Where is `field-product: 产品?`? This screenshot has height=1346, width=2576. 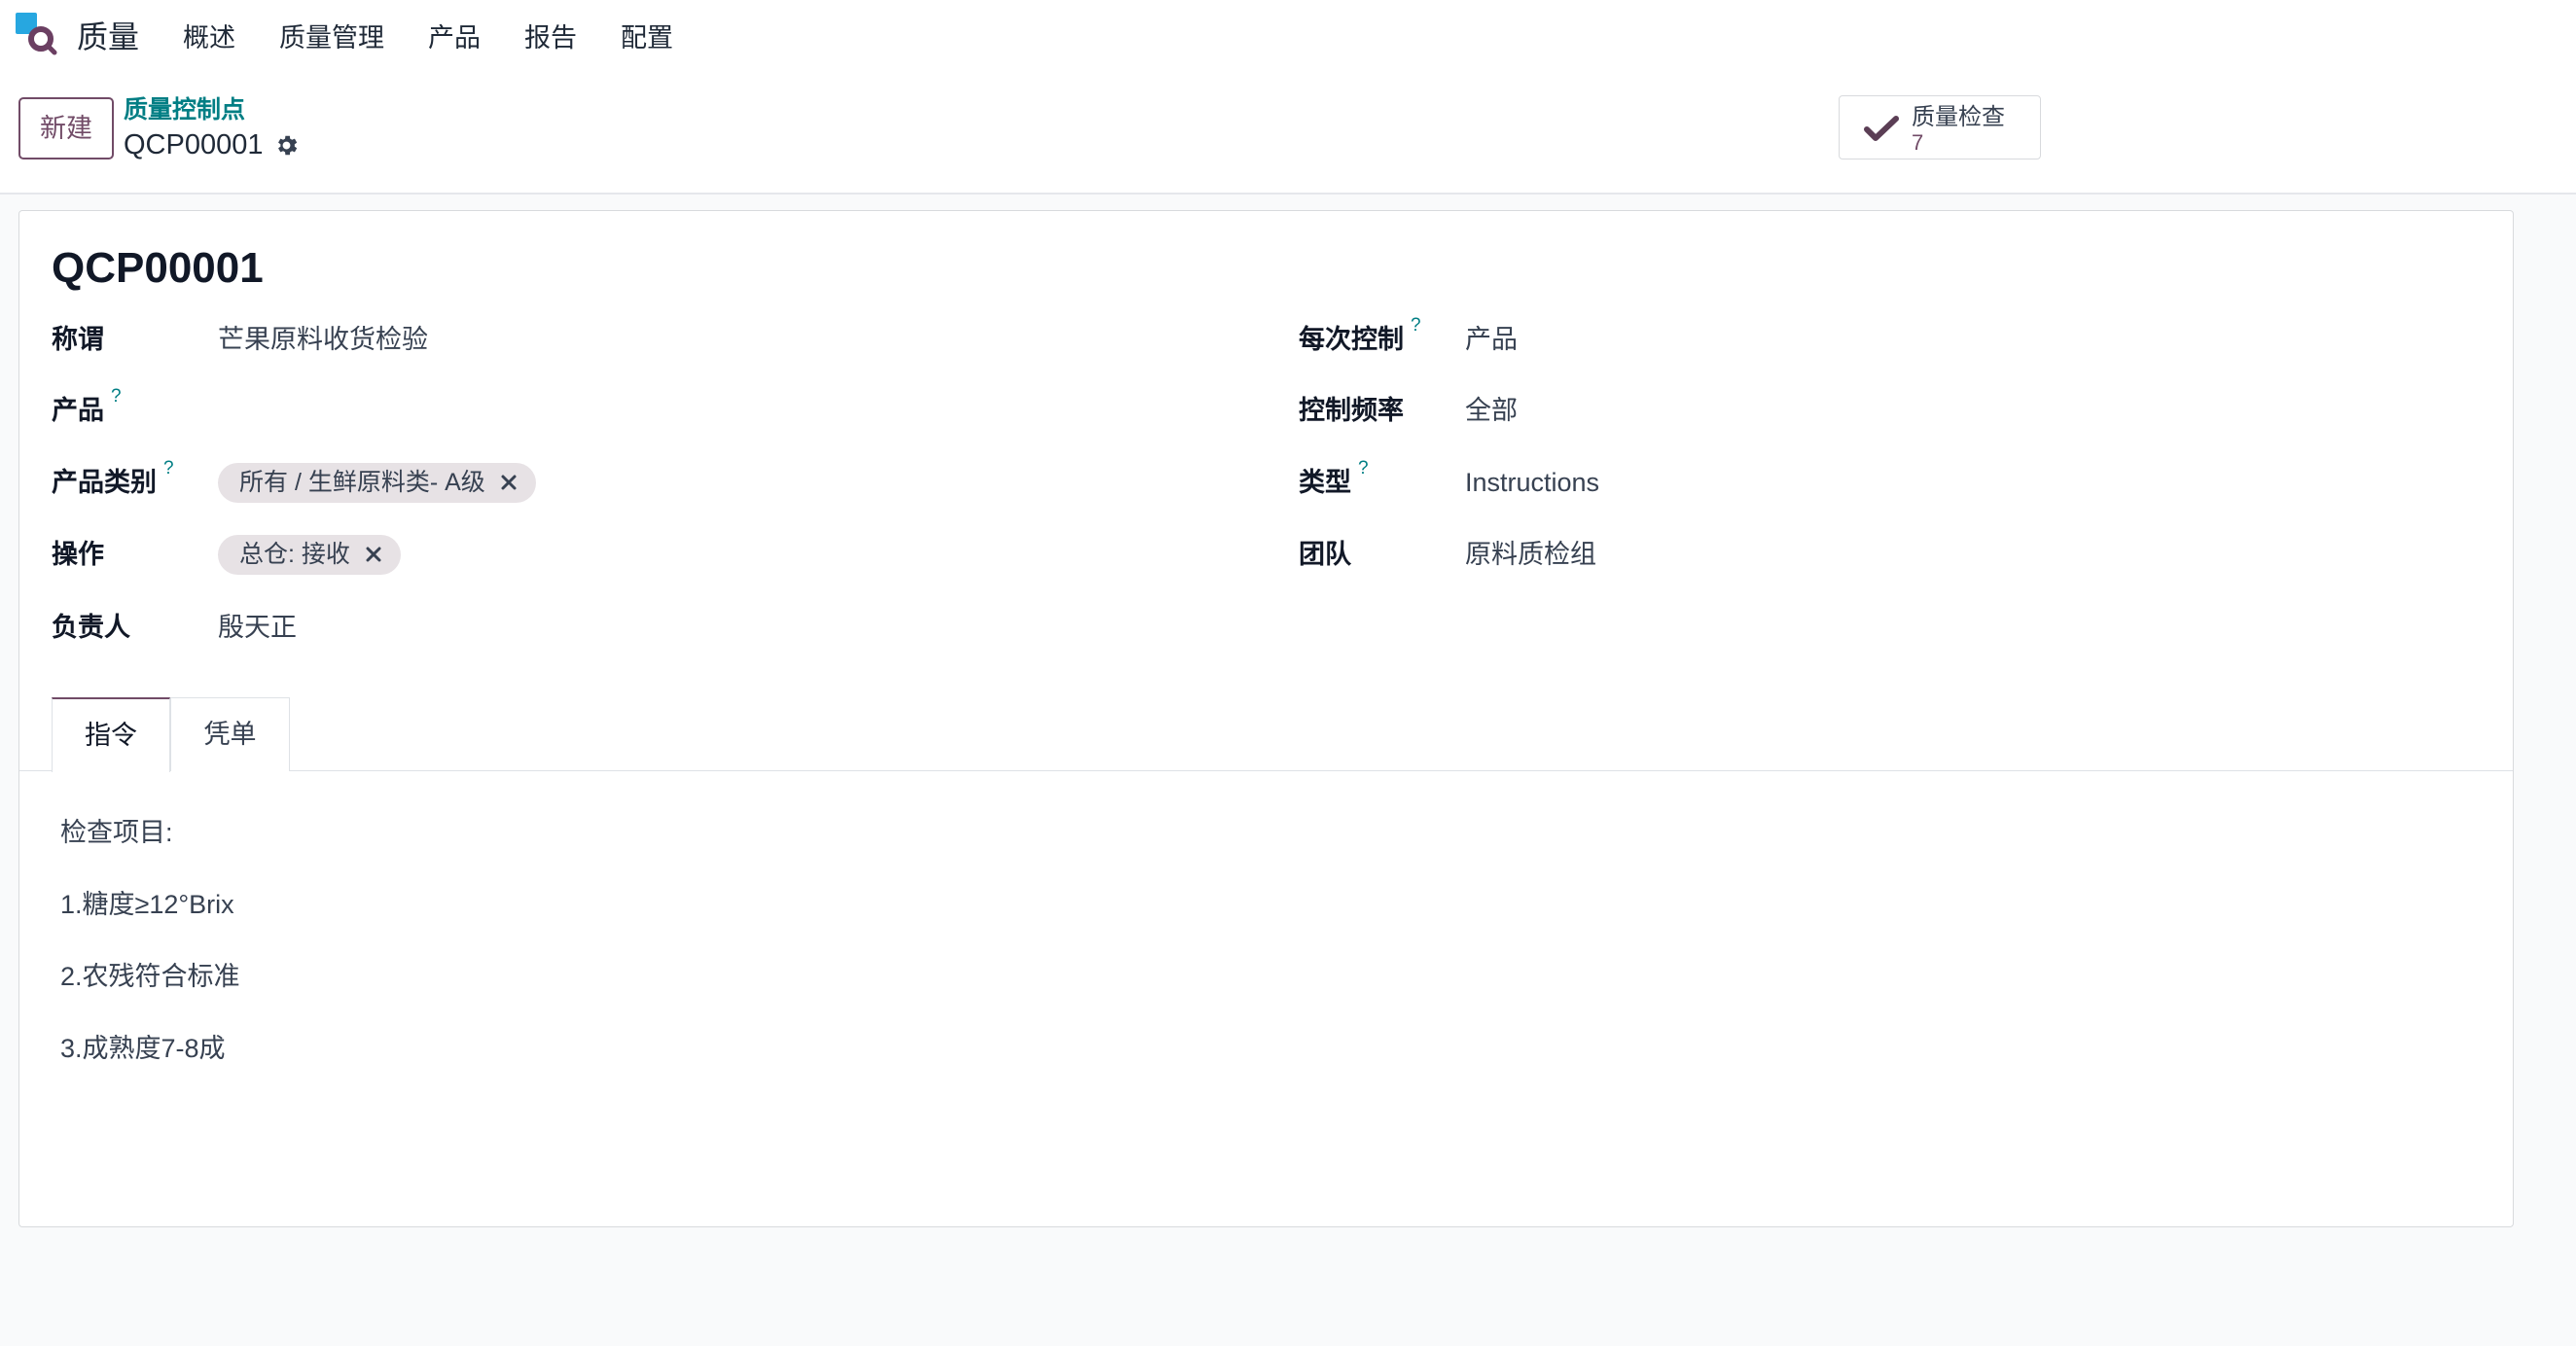
field-product: 产品? is located at coordinates (154, 409).